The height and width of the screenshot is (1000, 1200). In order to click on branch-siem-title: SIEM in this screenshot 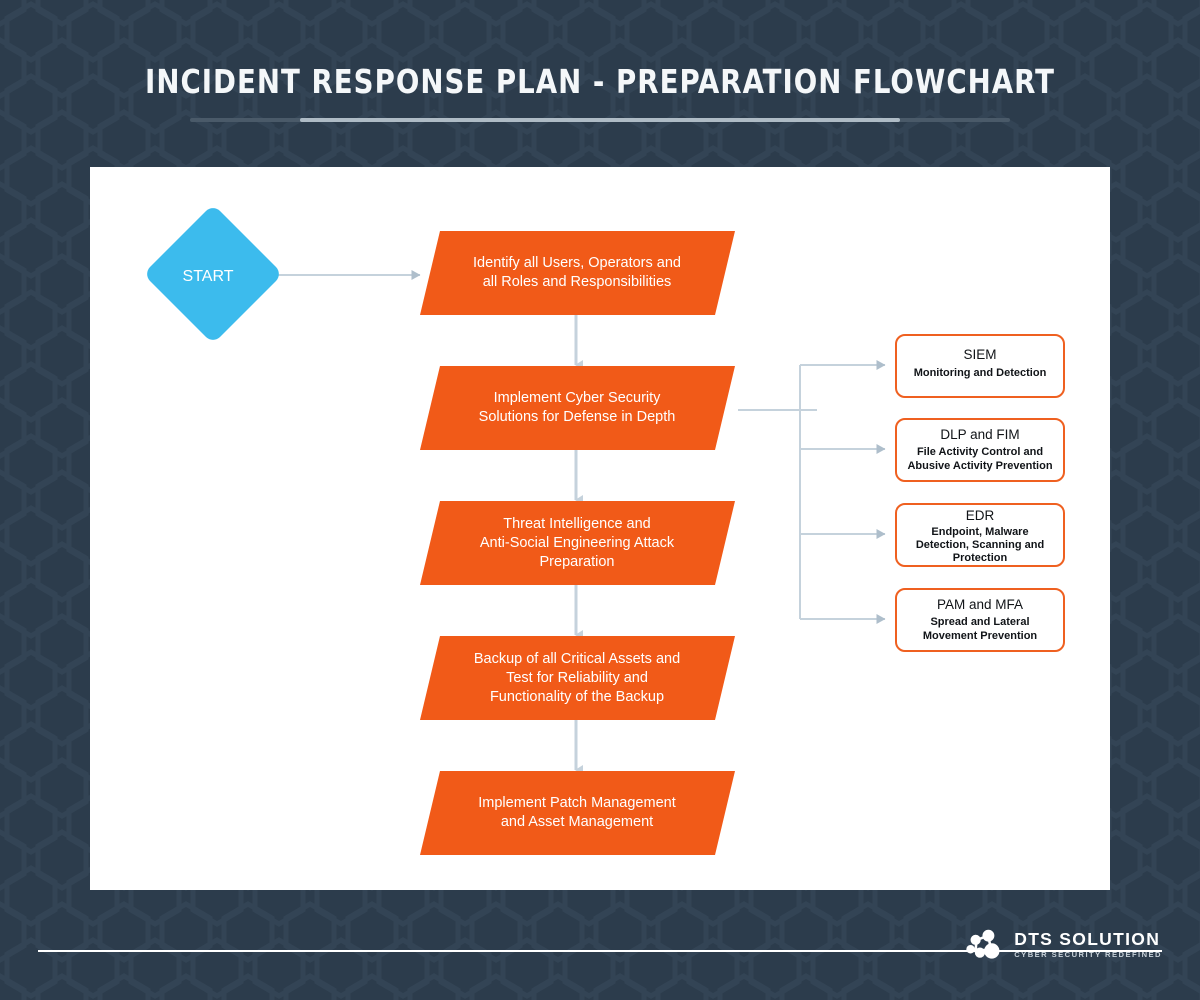, I will do `click(979, 354)`.